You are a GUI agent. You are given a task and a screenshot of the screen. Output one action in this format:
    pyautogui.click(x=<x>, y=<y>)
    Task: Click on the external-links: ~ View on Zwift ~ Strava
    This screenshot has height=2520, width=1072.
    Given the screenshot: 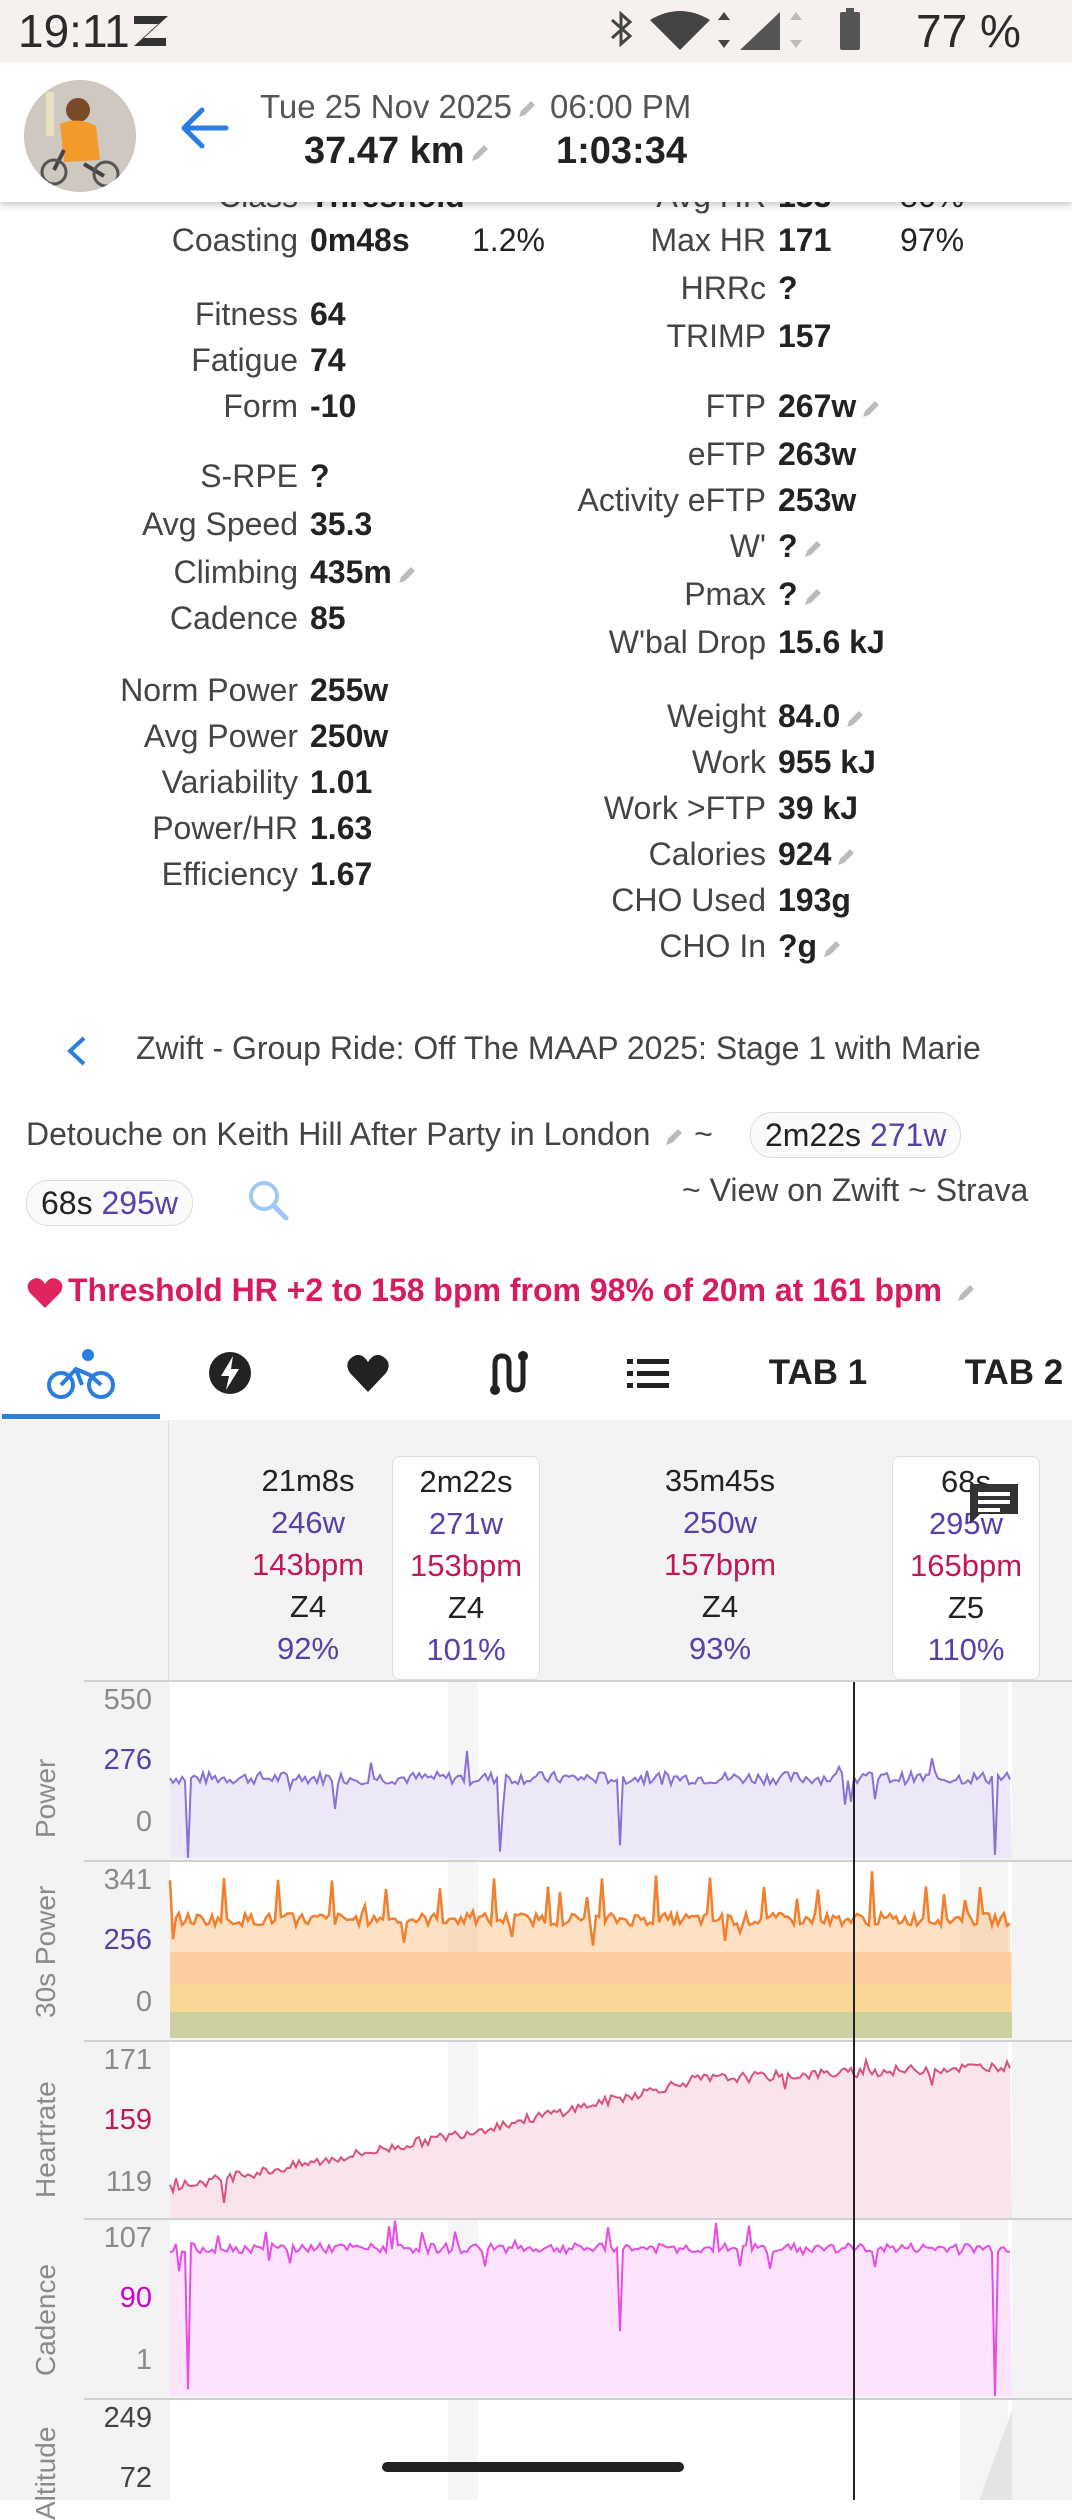 What is the action you would take?
    pyautogui.click(x=855, y=1190)
    